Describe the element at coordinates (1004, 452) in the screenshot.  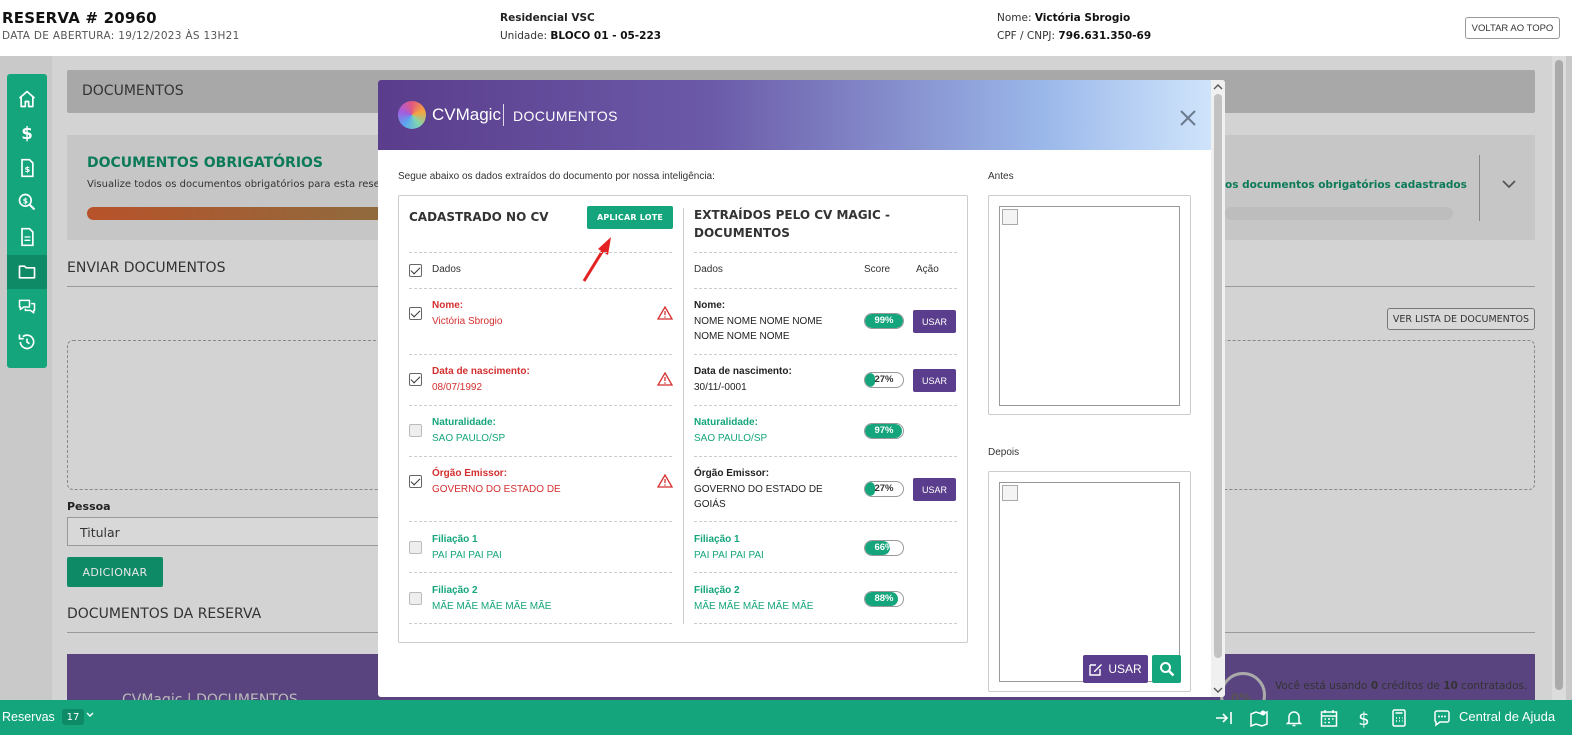
I see `after-label: Depois` at that location.